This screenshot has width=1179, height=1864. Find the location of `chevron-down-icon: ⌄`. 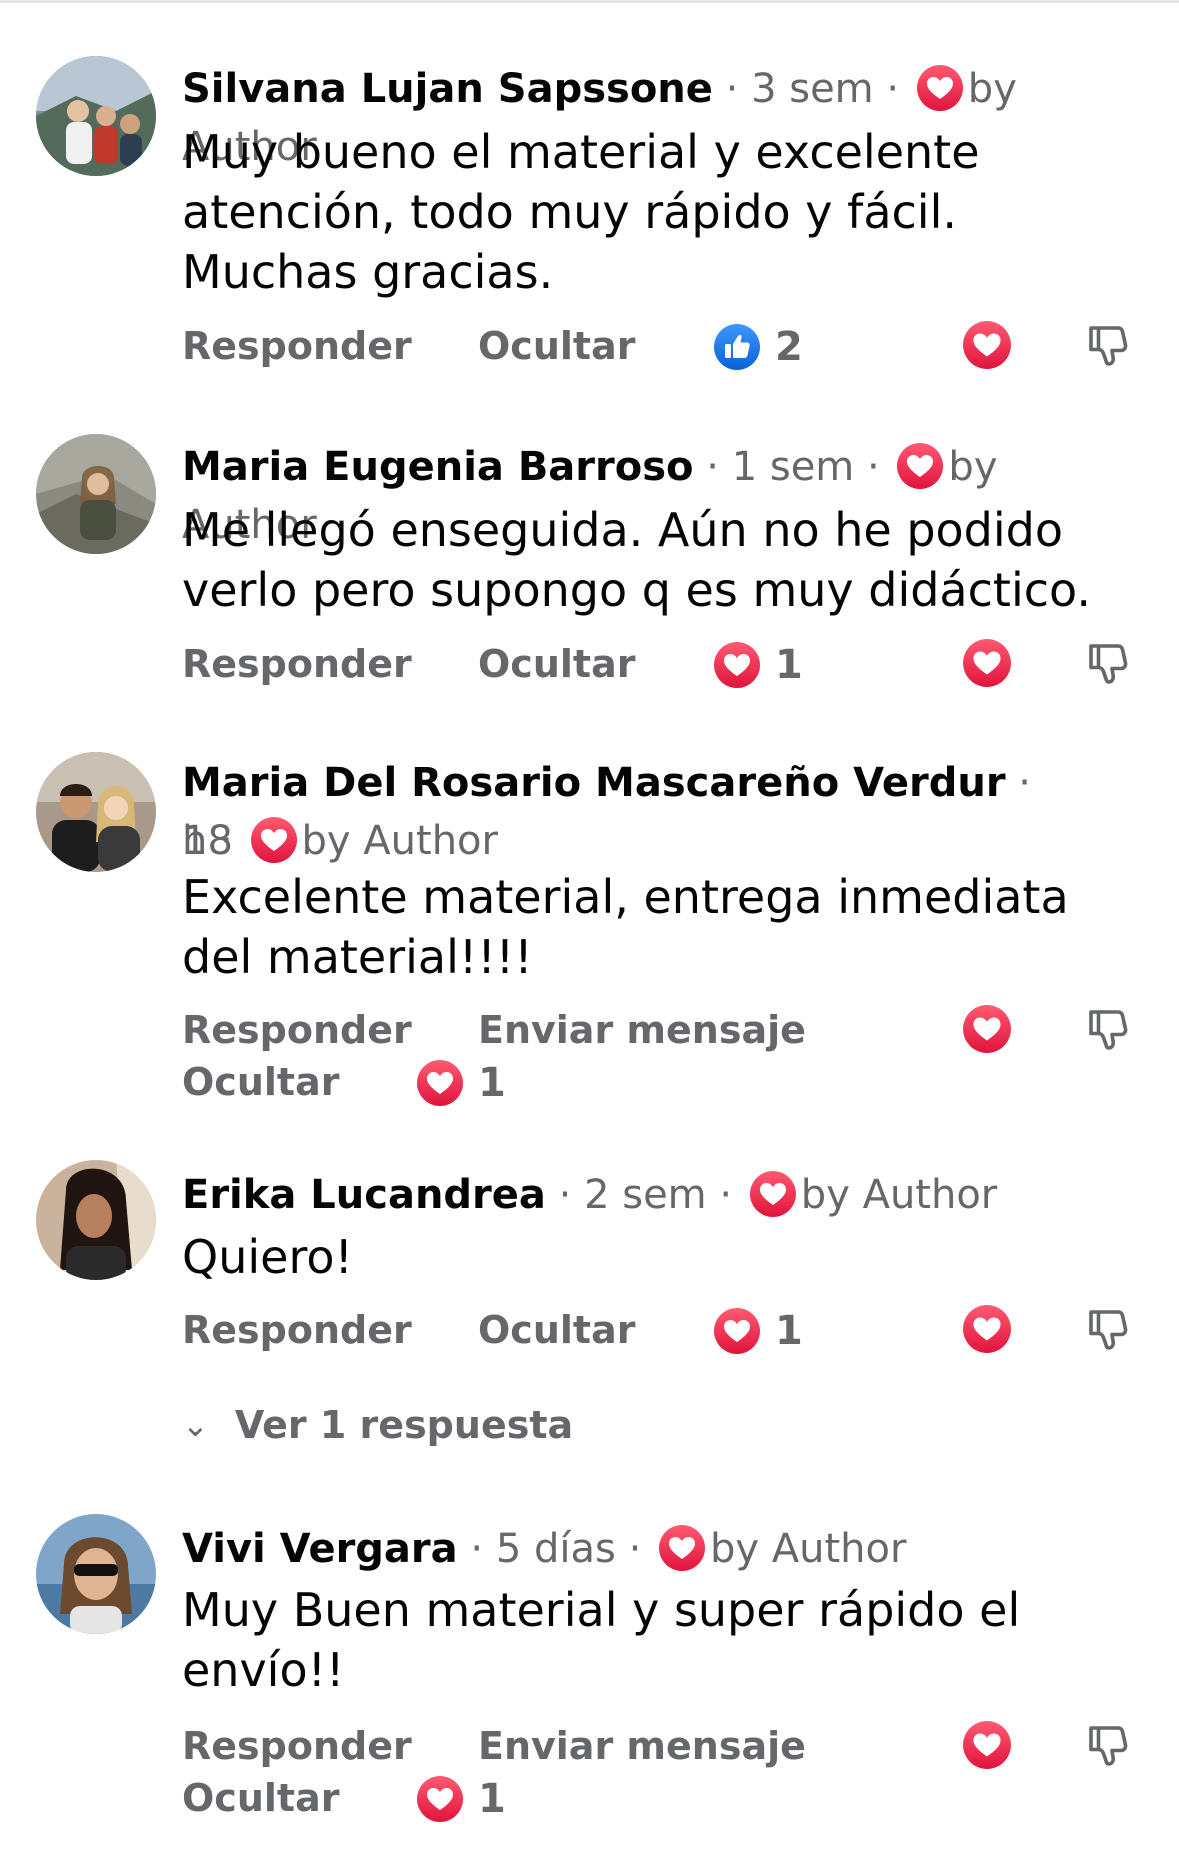

chevron-down-icon: ⌄ is located at coordinates (195, 1425).